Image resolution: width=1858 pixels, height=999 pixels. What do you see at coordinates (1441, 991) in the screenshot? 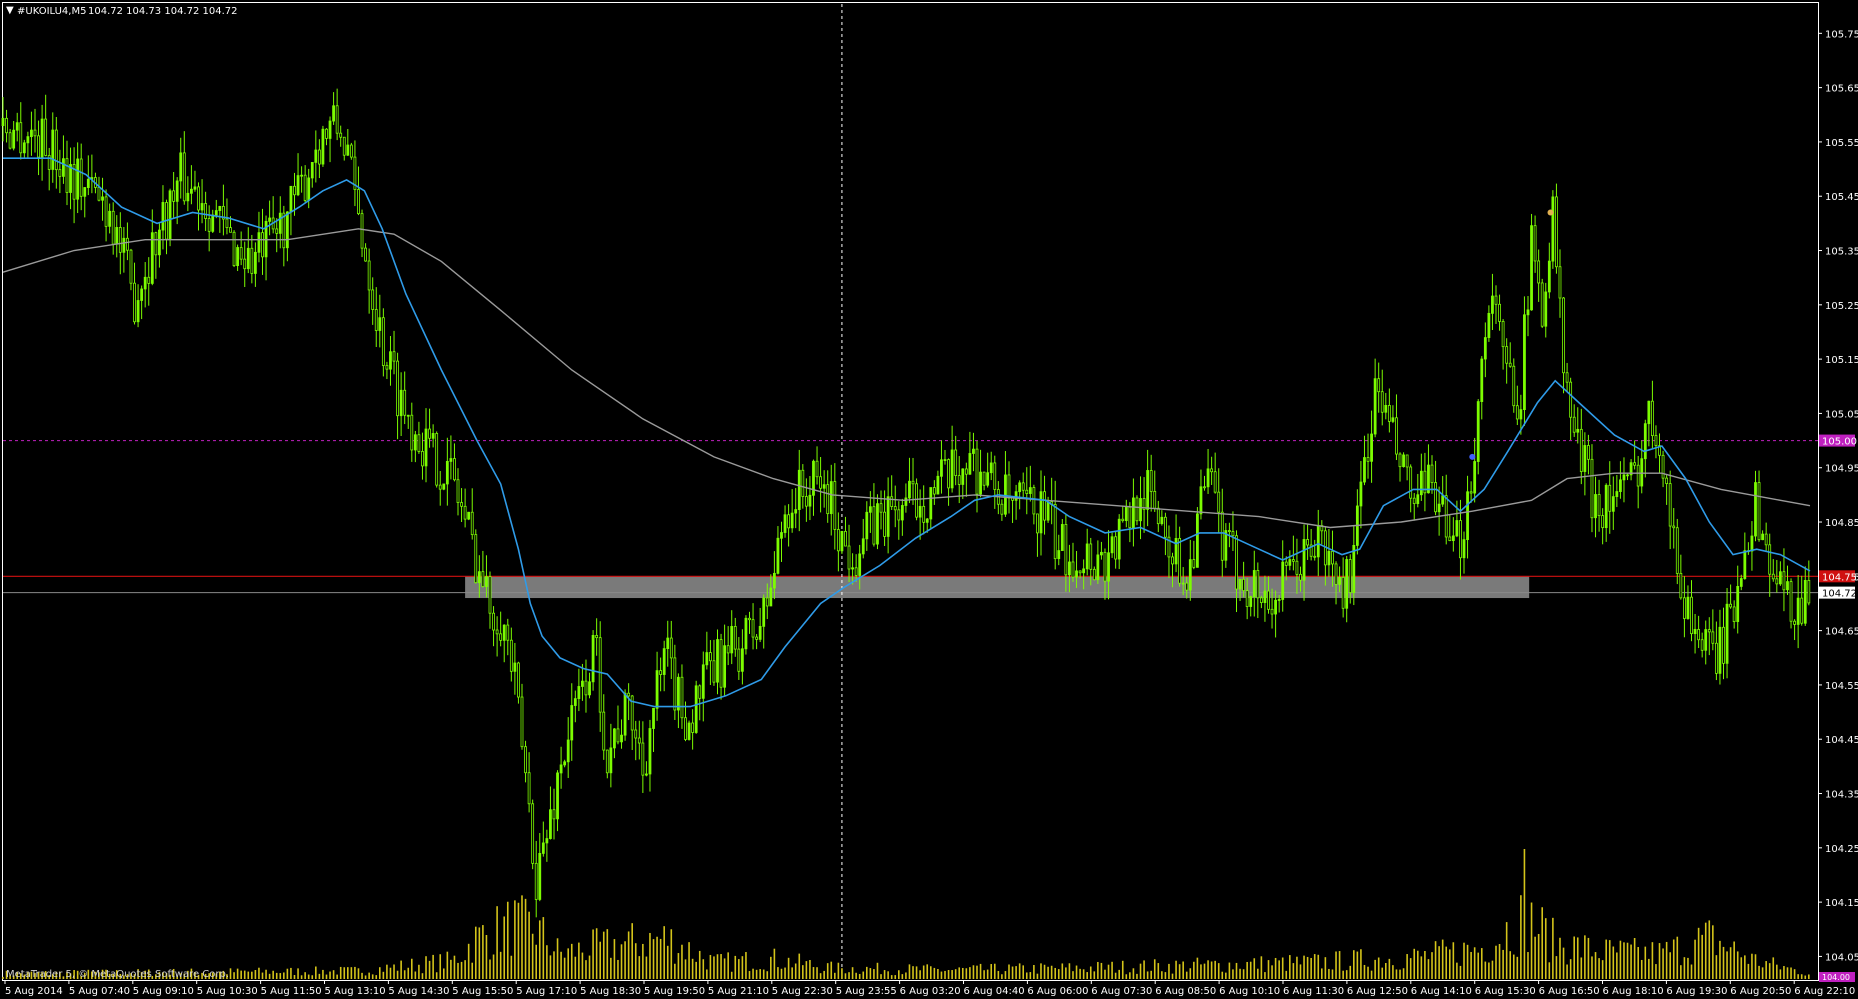
I see `time-tick-label: 6 Aug 14:10` at bounding box center [1441, 991].